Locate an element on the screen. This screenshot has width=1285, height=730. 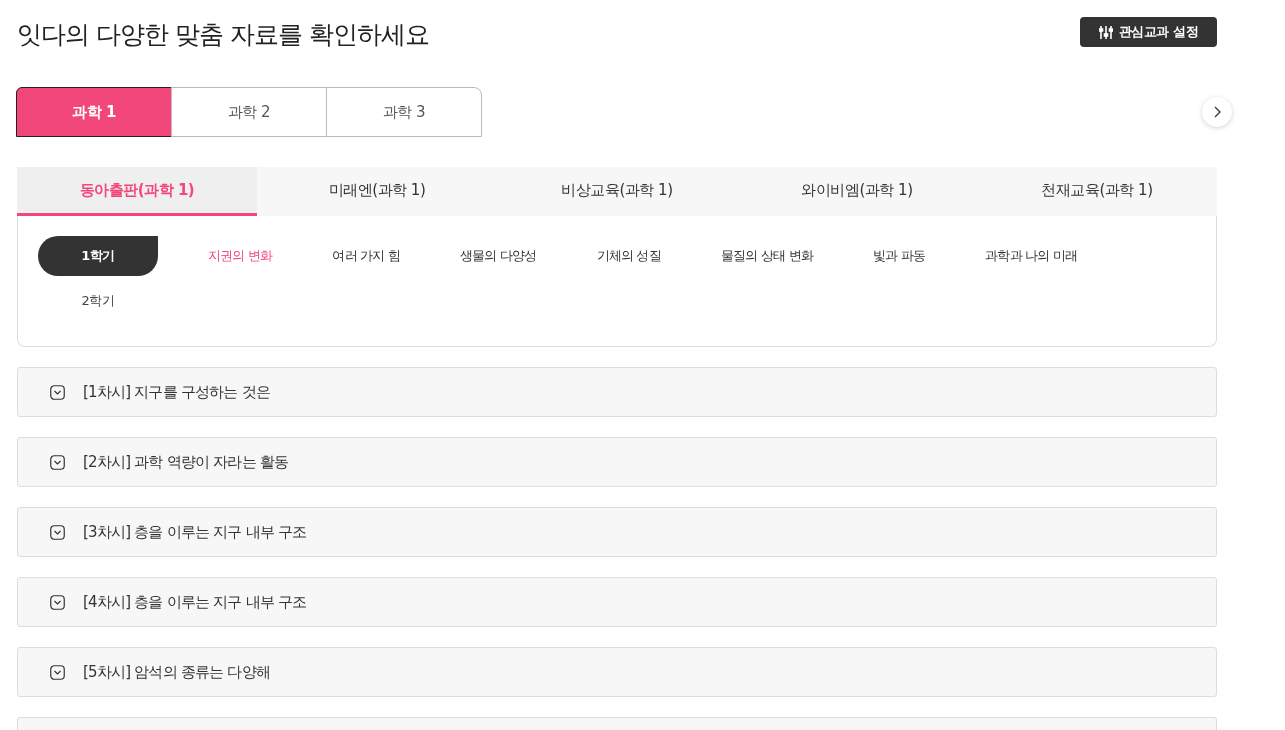
unit-link: 기체의 성질 is located at coordinates (628, 256).